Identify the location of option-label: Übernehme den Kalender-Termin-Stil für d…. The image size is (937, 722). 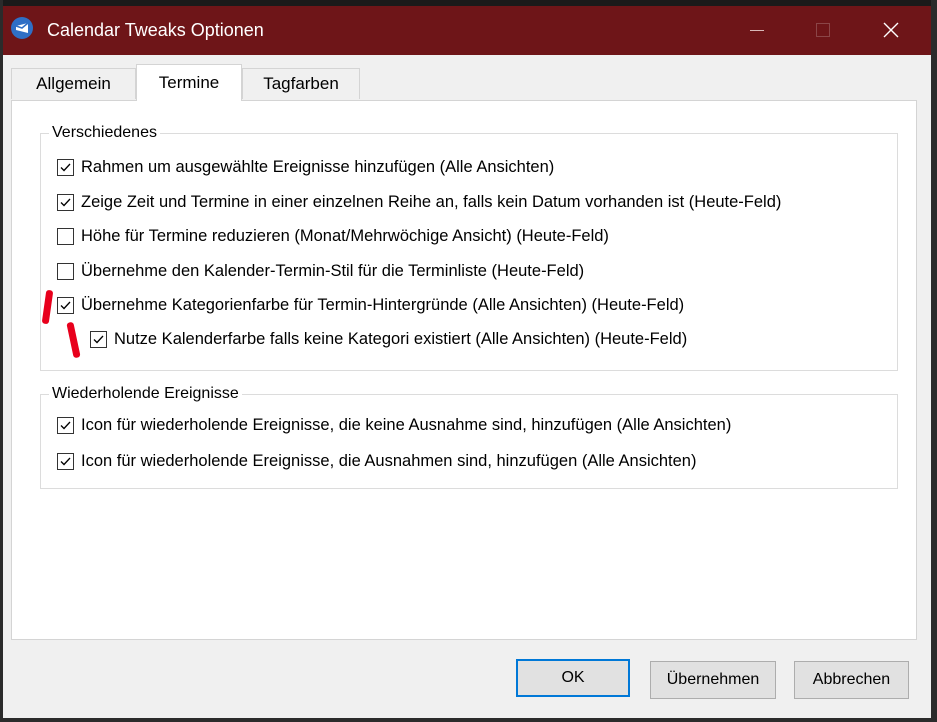
(333, 270).